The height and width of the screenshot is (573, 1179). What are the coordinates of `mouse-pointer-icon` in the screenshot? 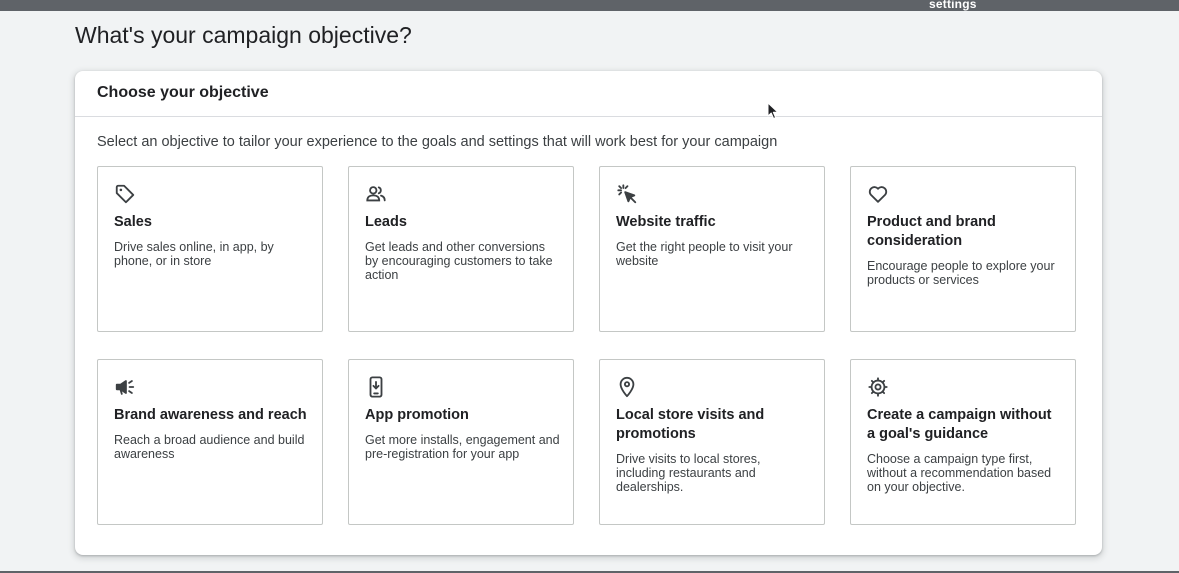 It's located at (773, 110).